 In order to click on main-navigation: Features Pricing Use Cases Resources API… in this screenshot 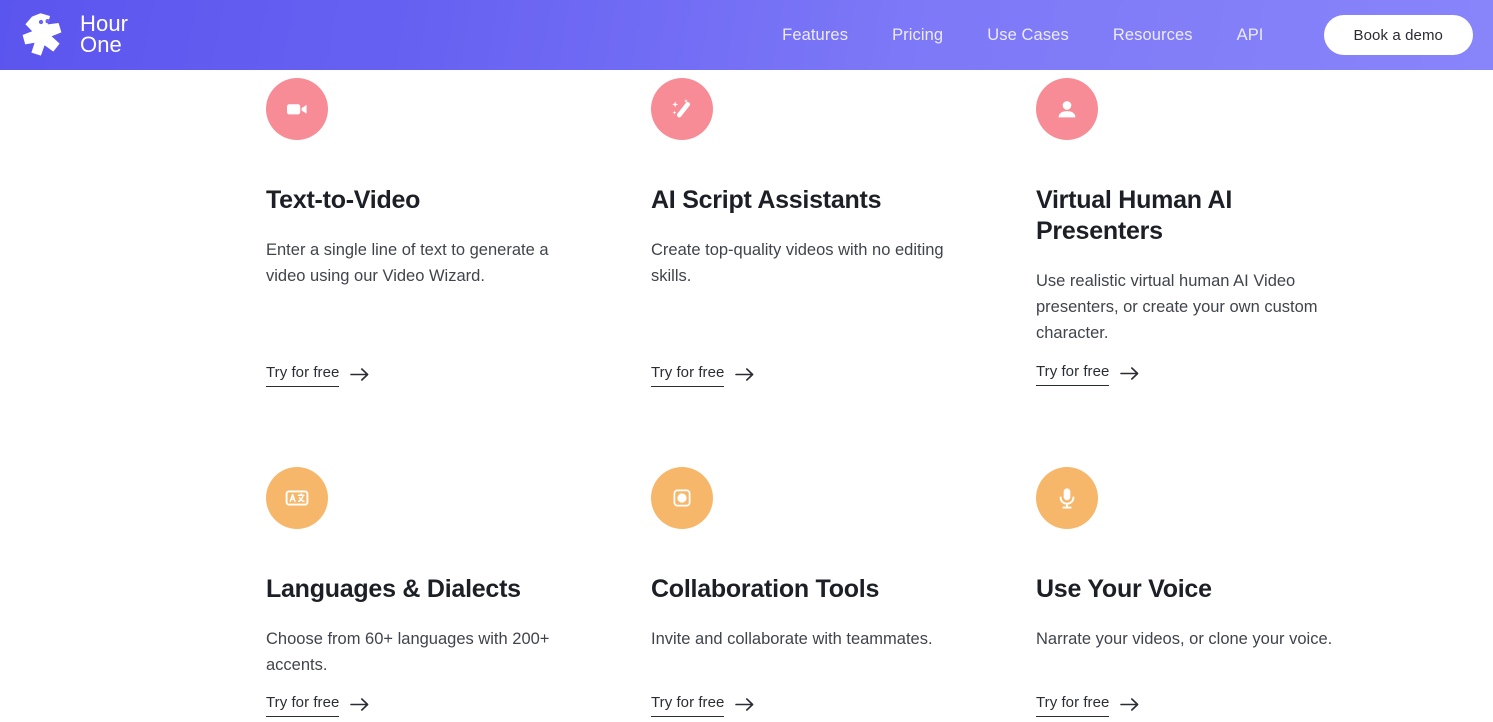, I will do `click(1126, 35)`.